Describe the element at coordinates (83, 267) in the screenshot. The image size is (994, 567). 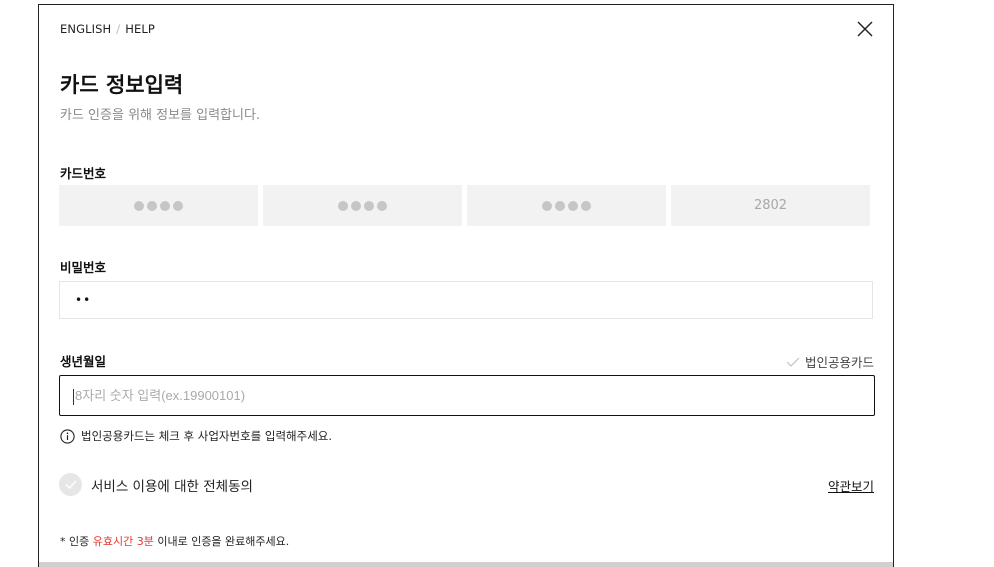
I see `password-label: 비밀번호` at that location.